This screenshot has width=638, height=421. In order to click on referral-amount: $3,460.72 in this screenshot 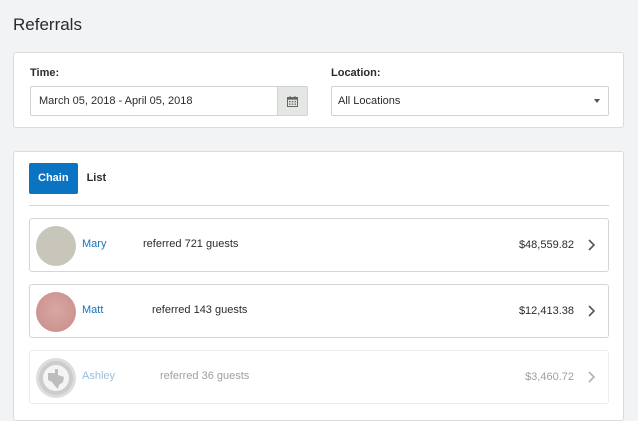, I will do `click(549, 377)`.